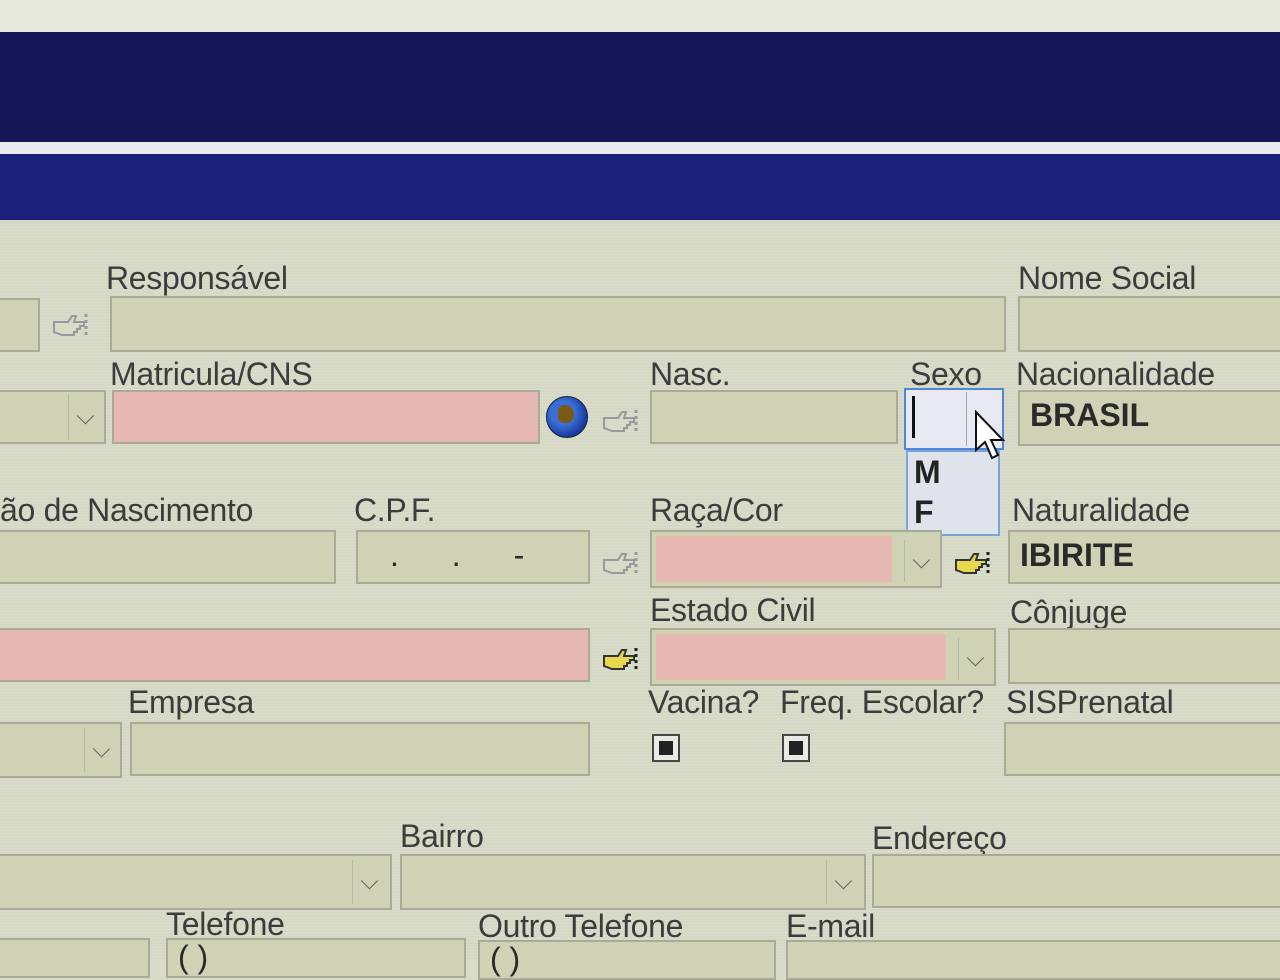 The width and height of the screenshot is (1280, 980). Describe the element at coordinates (704, 702) in the screenshot. I see `vacina-label: Vacina?` at that location.